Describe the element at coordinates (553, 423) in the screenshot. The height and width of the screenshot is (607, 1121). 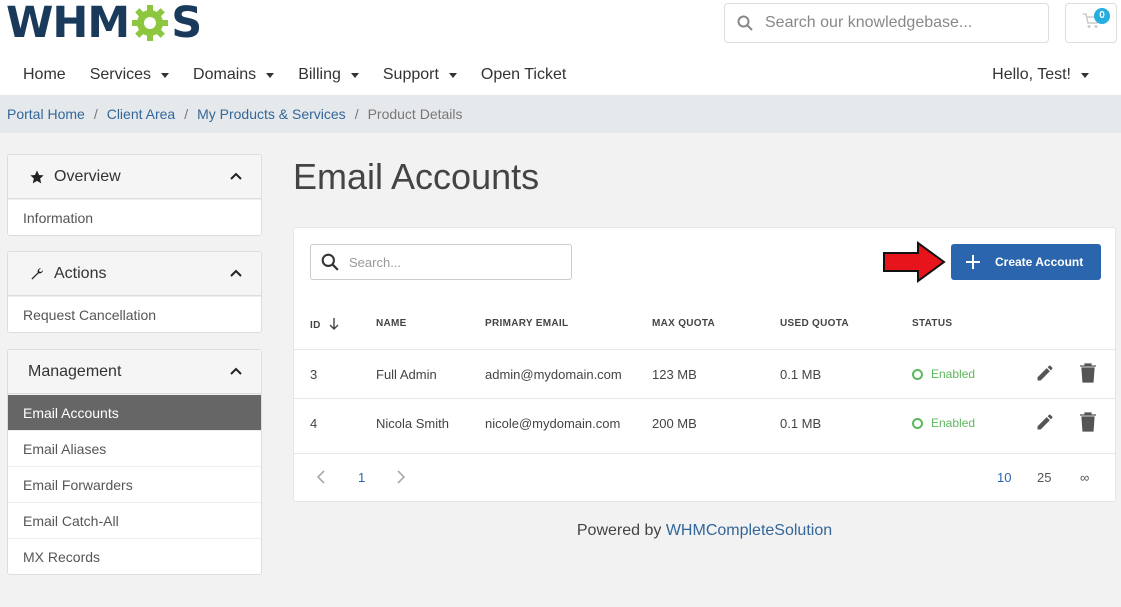
I see `cell-email: nicole@mydomain.com` at that location.